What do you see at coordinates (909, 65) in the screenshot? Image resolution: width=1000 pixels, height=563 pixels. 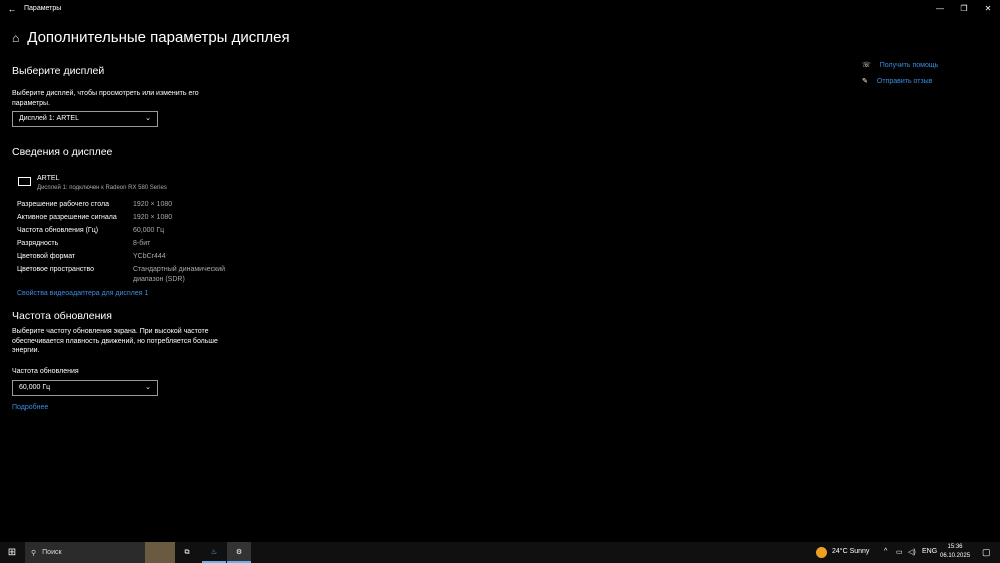 I see `get-help-label: Получить помощь` at bounding box center [909, 65].